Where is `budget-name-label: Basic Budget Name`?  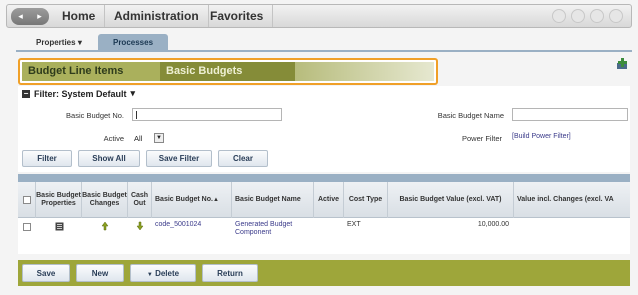 budget-name-label: Basic Budget Name is located at coordinates (470, 115).